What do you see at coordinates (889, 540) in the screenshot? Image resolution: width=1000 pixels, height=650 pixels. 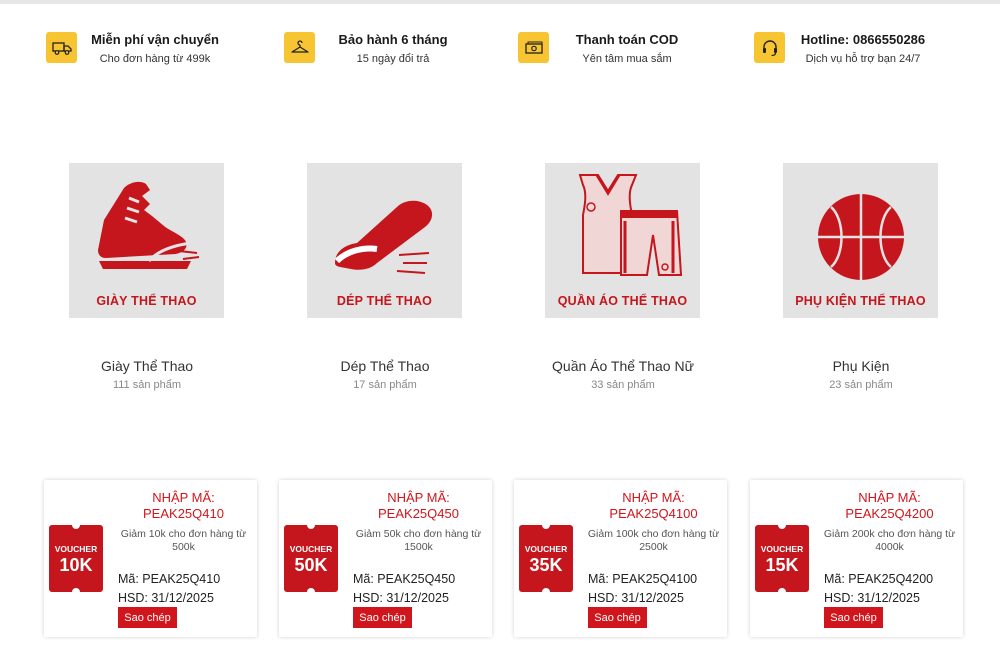 I see `voucher-description: Giảm 200k cho đơn hàng từ 4000k` at bounding box center [889, 540].